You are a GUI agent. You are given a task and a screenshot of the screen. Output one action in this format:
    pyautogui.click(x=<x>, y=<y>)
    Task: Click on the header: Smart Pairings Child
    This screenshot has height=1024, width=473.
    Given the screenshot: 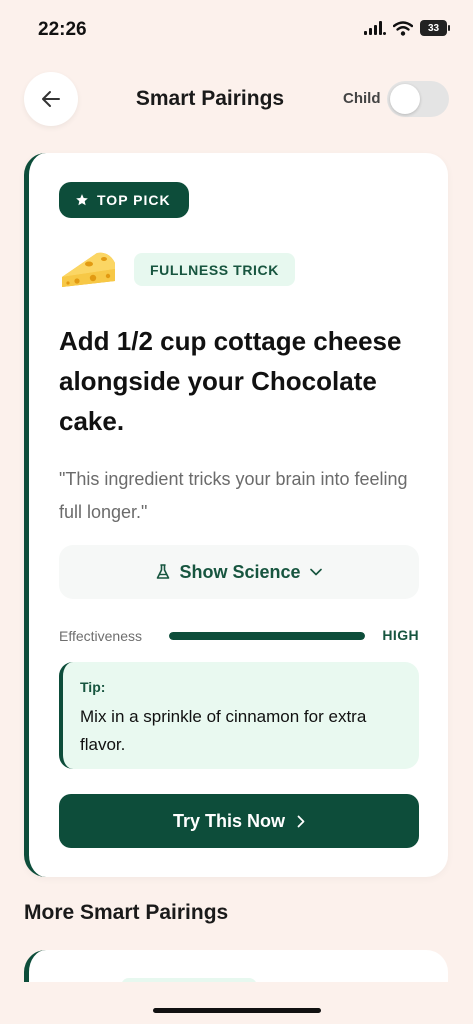 What is the action you would take?
    pyautogui.click(x=236, y=99)
    